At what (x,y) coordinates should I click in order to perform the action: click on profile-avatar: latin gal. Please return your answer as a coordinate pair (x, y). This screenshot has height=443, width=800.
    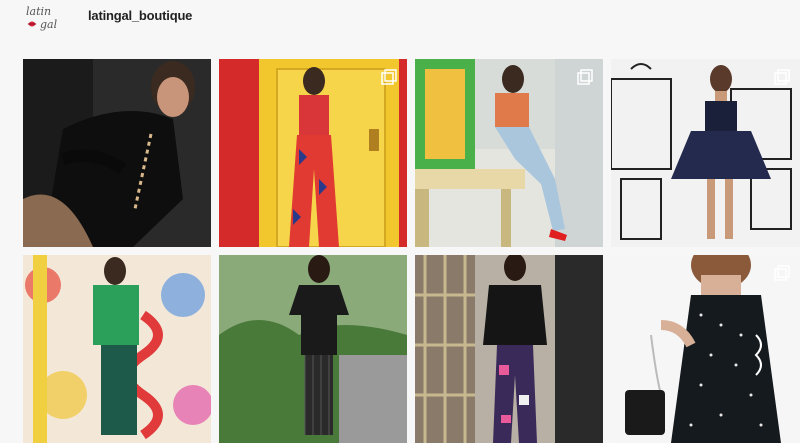
    Looking at the image, I should click on (47, 17).